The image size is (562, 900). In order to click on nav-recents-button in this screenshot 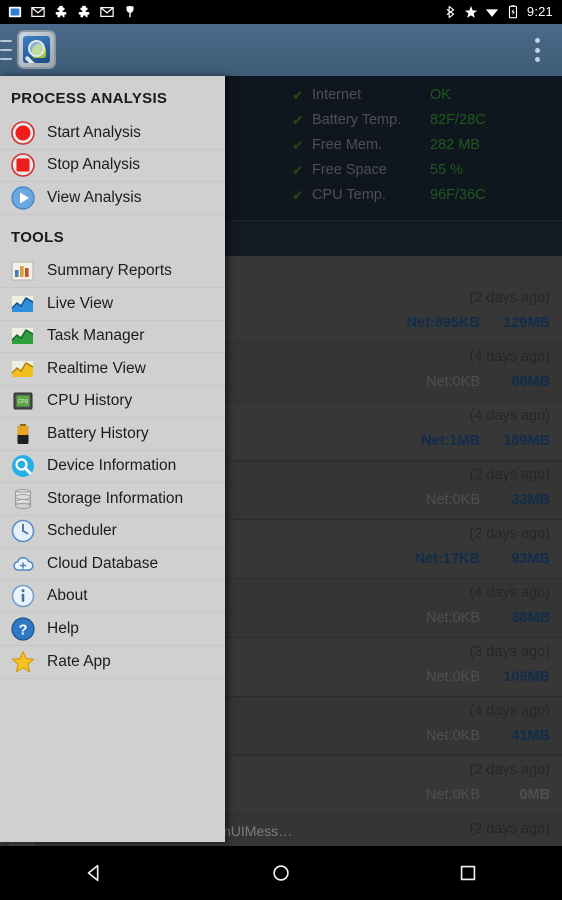, I will do `click(468, 873)`.